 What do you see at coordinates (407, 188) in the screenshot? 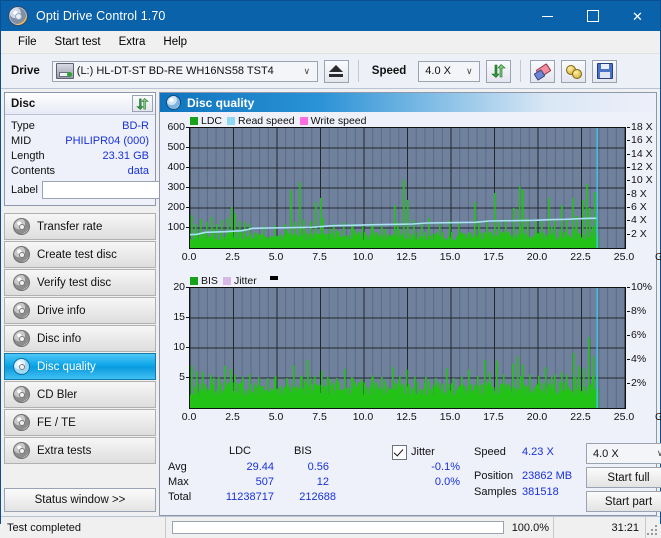
I see `ldc-plot-area` at bounding box center [407, 188].